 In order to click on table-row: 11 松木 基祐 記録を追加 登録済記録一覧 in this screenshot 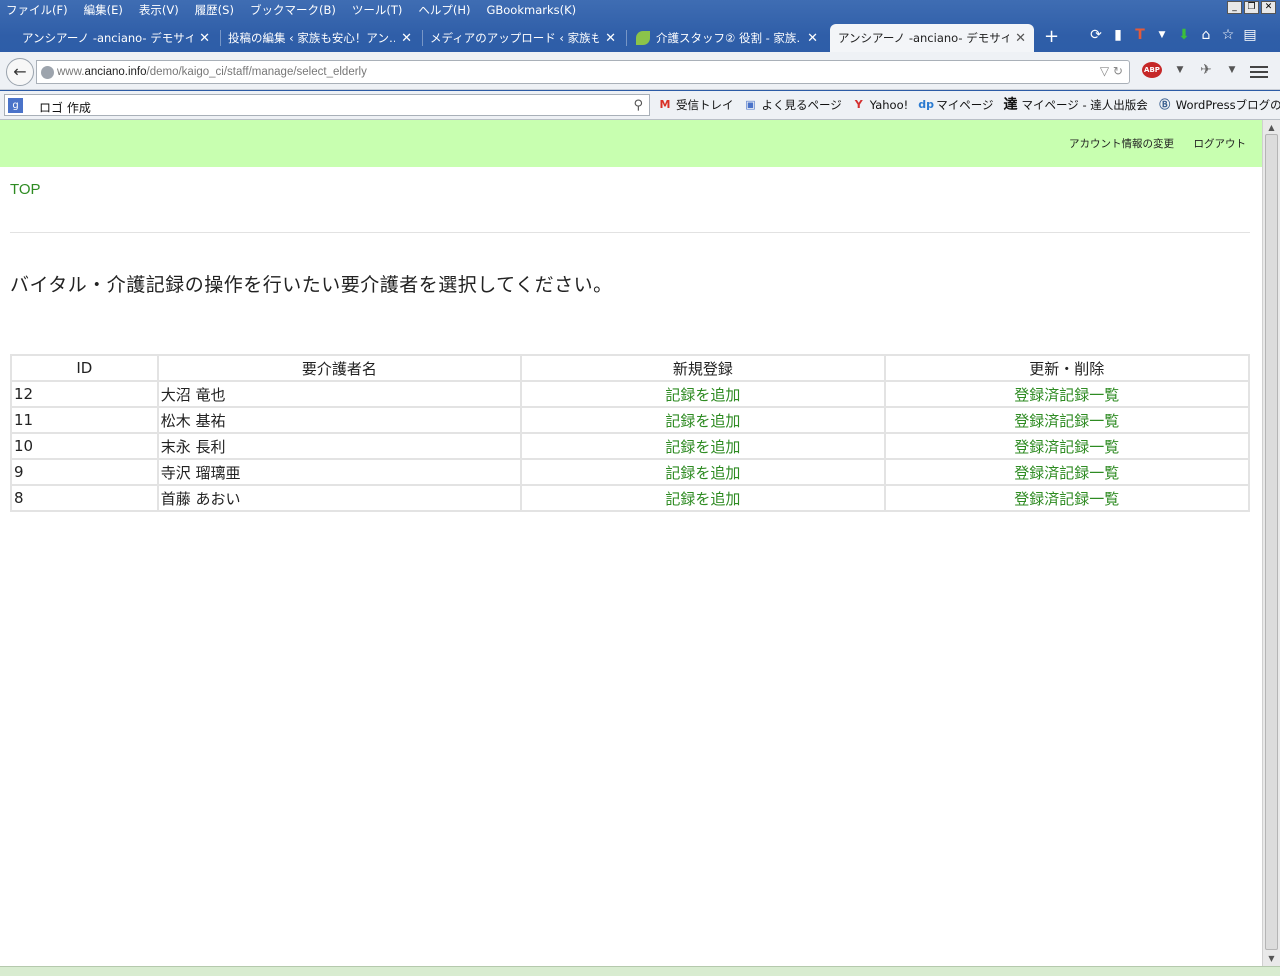, I will do `click(630, 420)`.